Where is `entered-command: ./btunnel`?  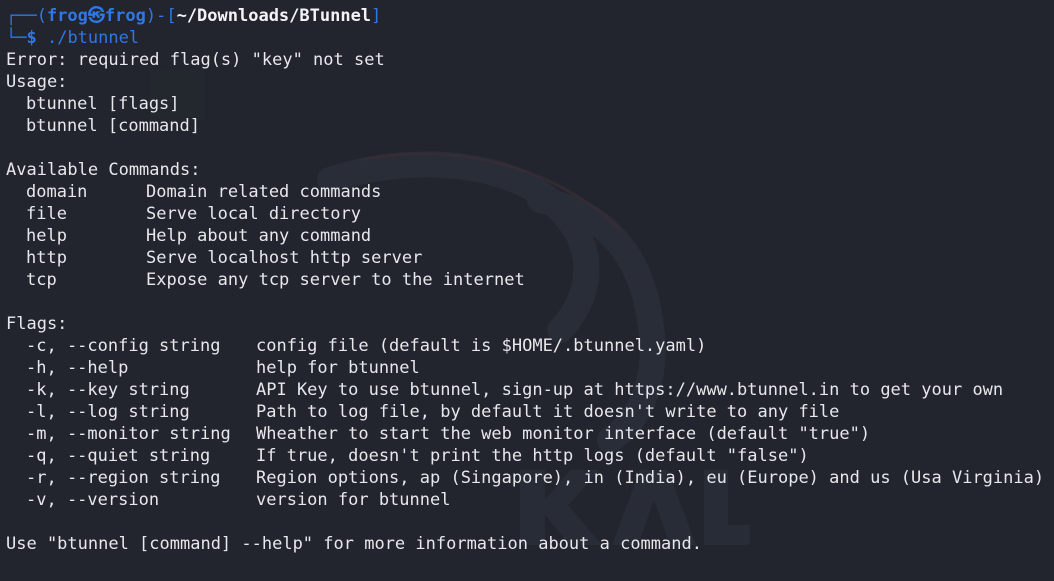
entered-command: ./btunnel is located at coordinates (88, 38).